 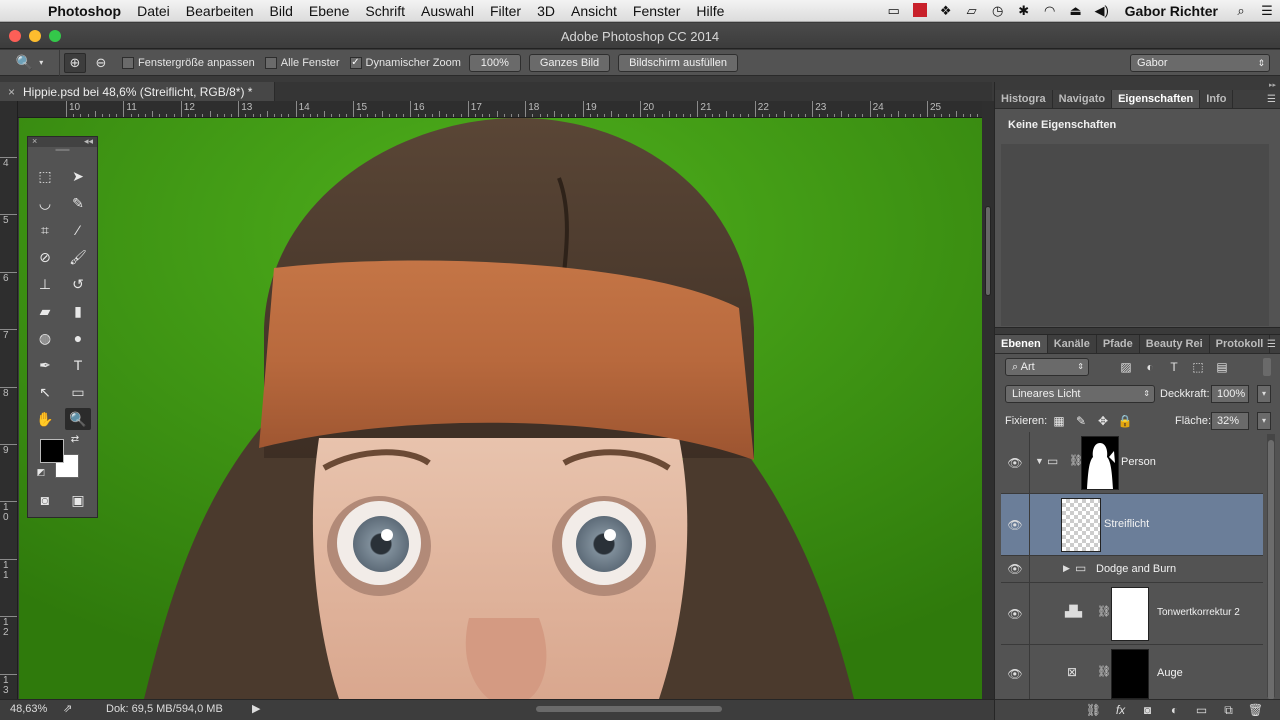 What do you see at coordinates (1093, 710) in the screenshot?
I see `link-layers-icon: ⛓` at bounding box center [1093, 710].